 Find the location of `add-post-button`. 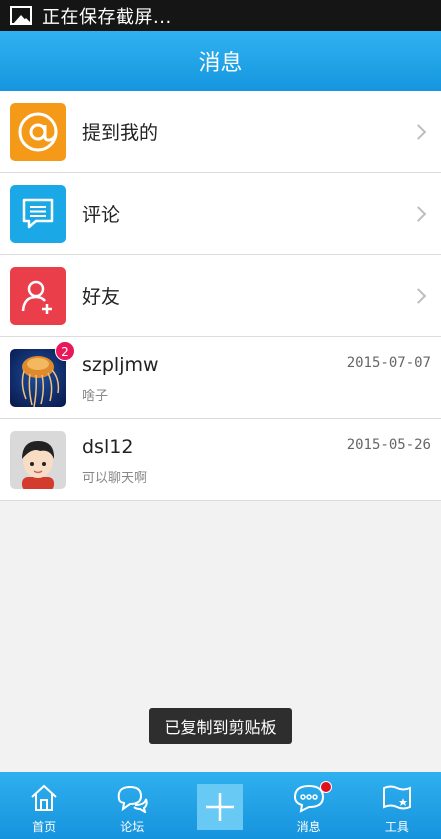

add-post-button is located at coordinates (220, 805).